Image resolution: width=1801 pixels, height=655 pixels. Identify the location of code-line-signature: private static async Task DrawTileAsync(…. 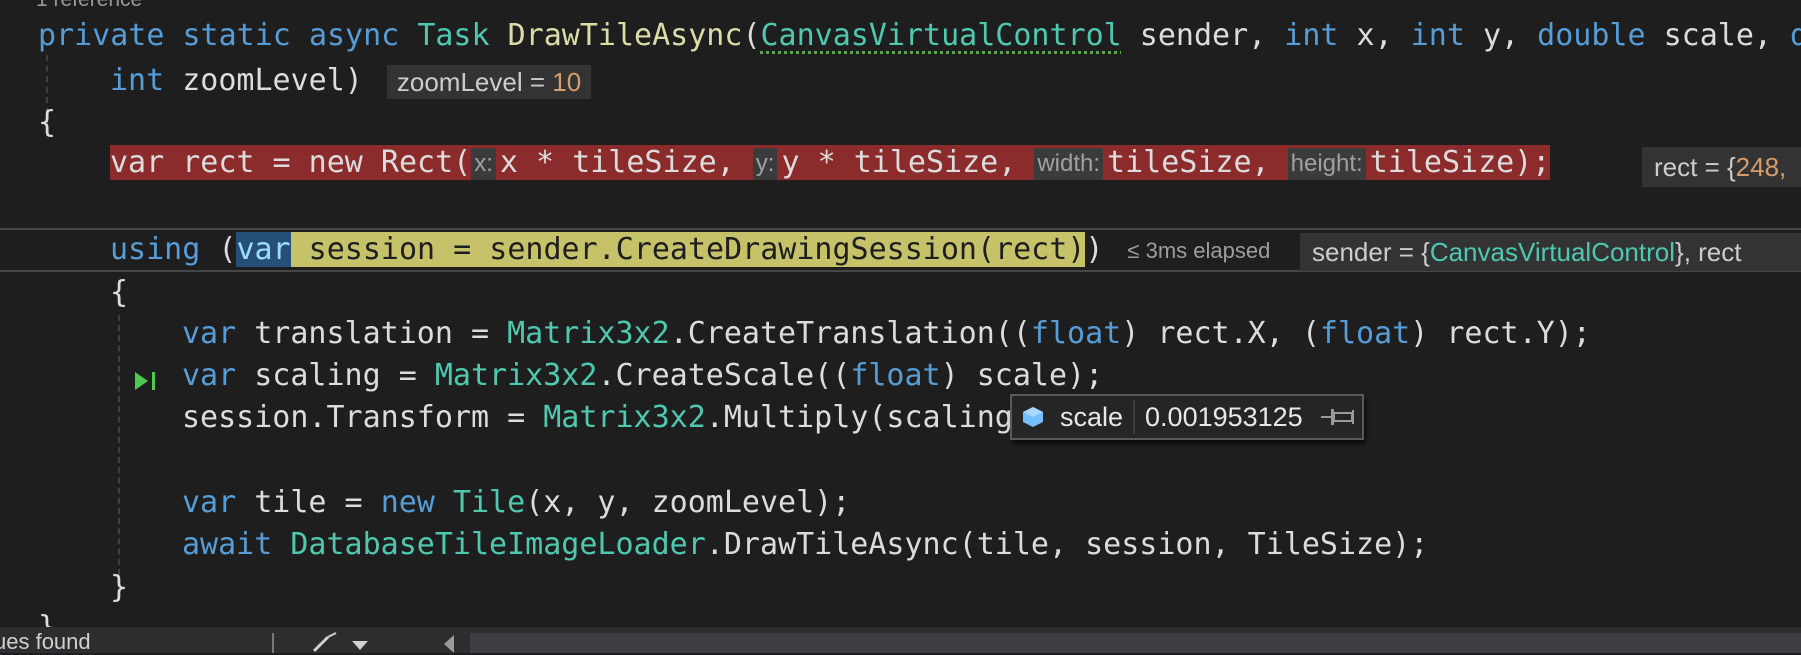
(919, 36).